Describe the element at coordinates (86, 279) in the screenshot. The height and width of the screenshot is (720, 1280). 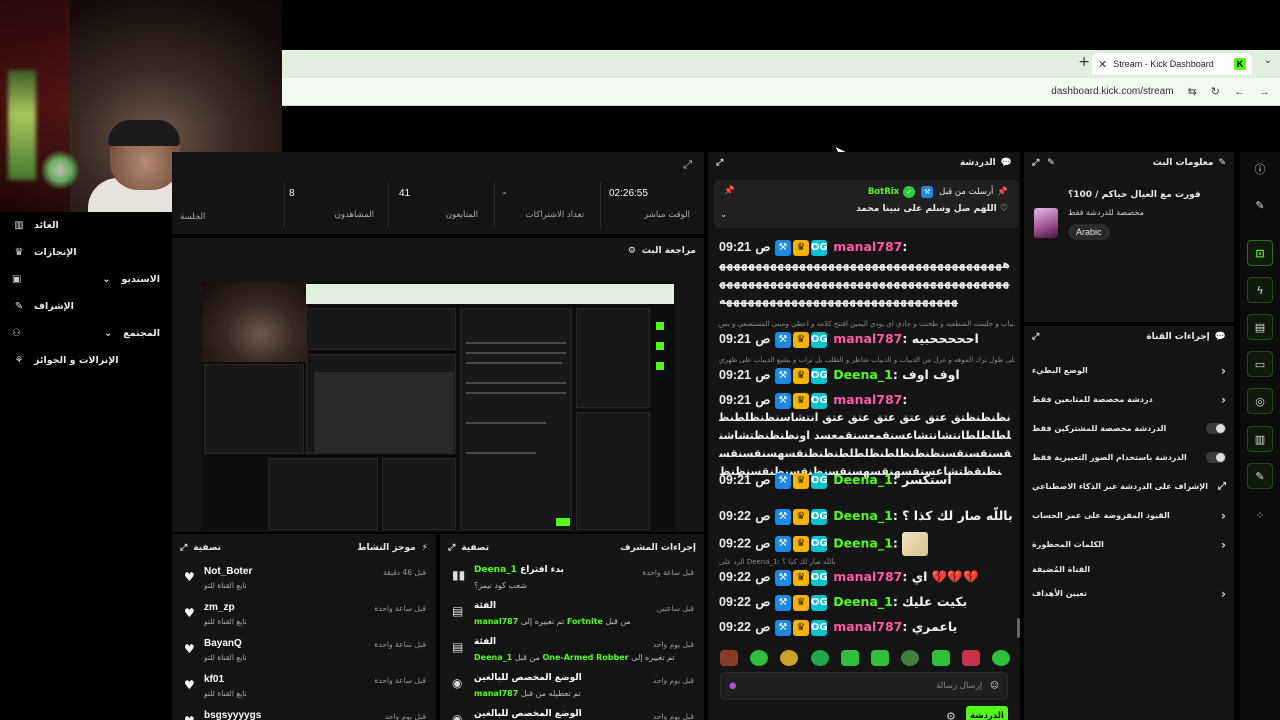
I see `nav-item-studio: الاستديو ⌄ ▣` at that location.